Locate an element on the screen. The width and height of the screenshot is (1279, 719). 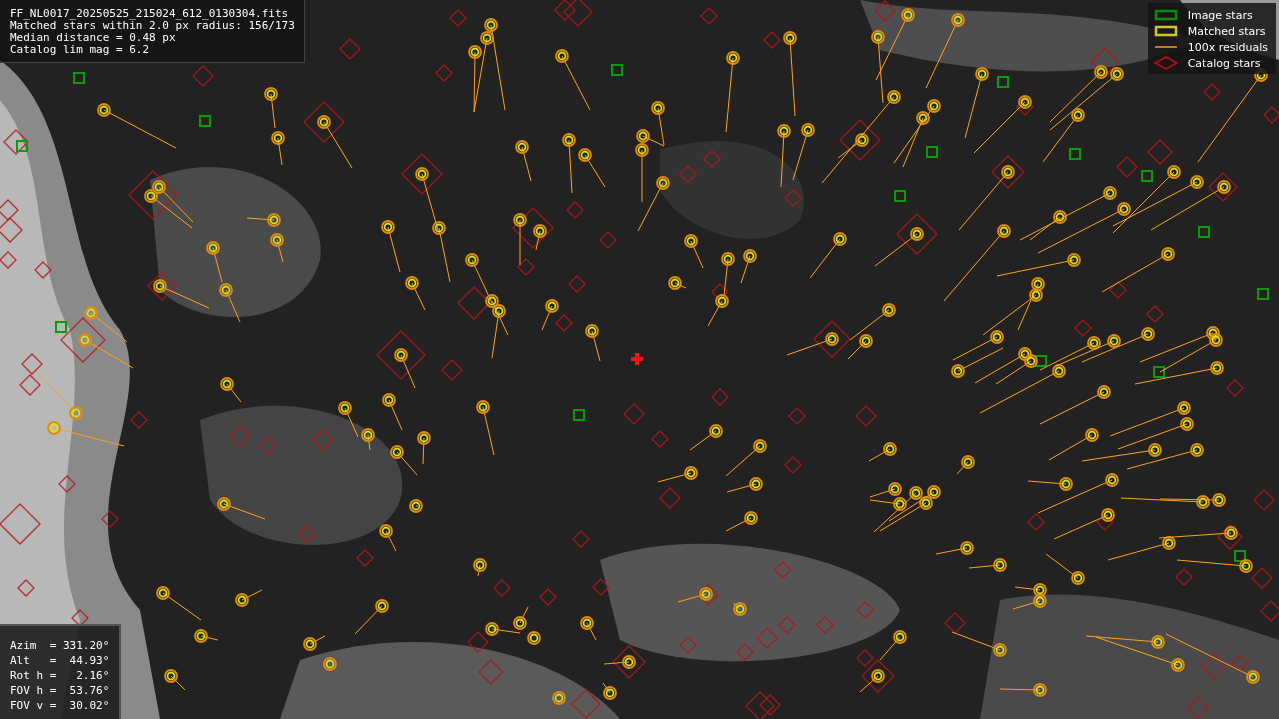
pointing-line: FOV h = 53.76° is located at coordinates (60, 690).